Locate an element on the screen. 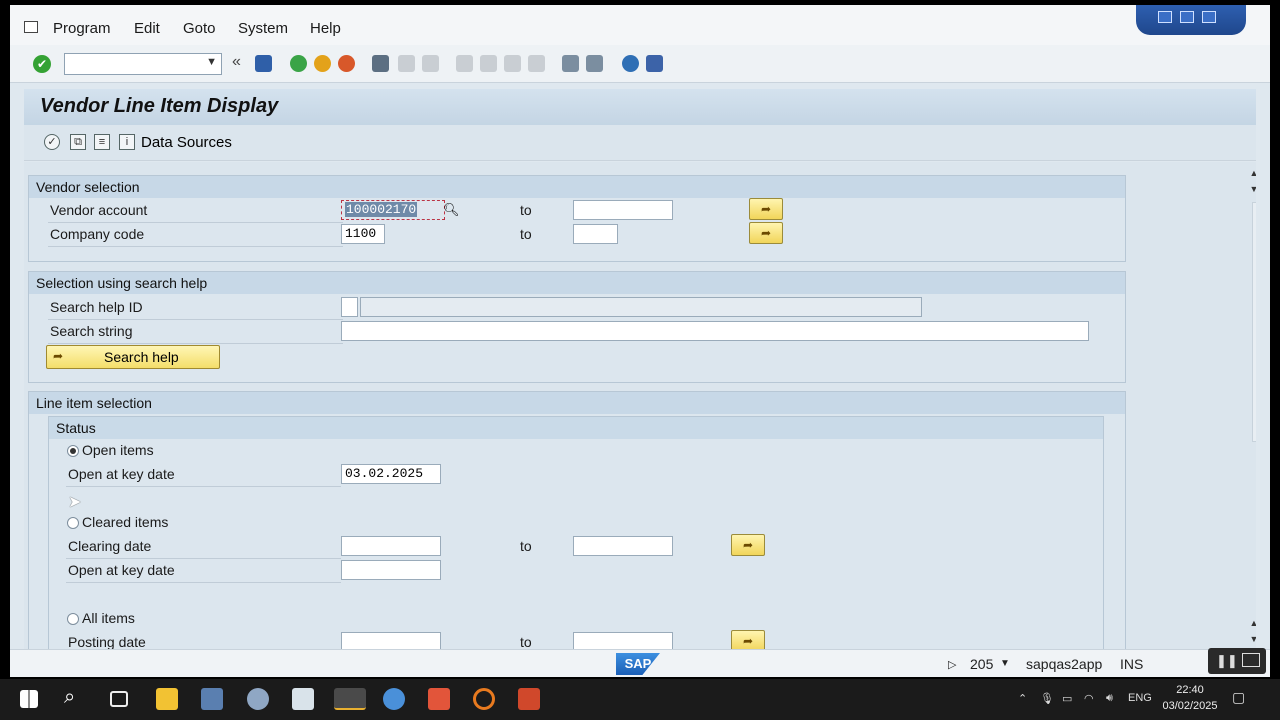 The height and width of the screenshot is (720, 1280). enter-check-icon: ✔ is located at coordinates (42, 64).